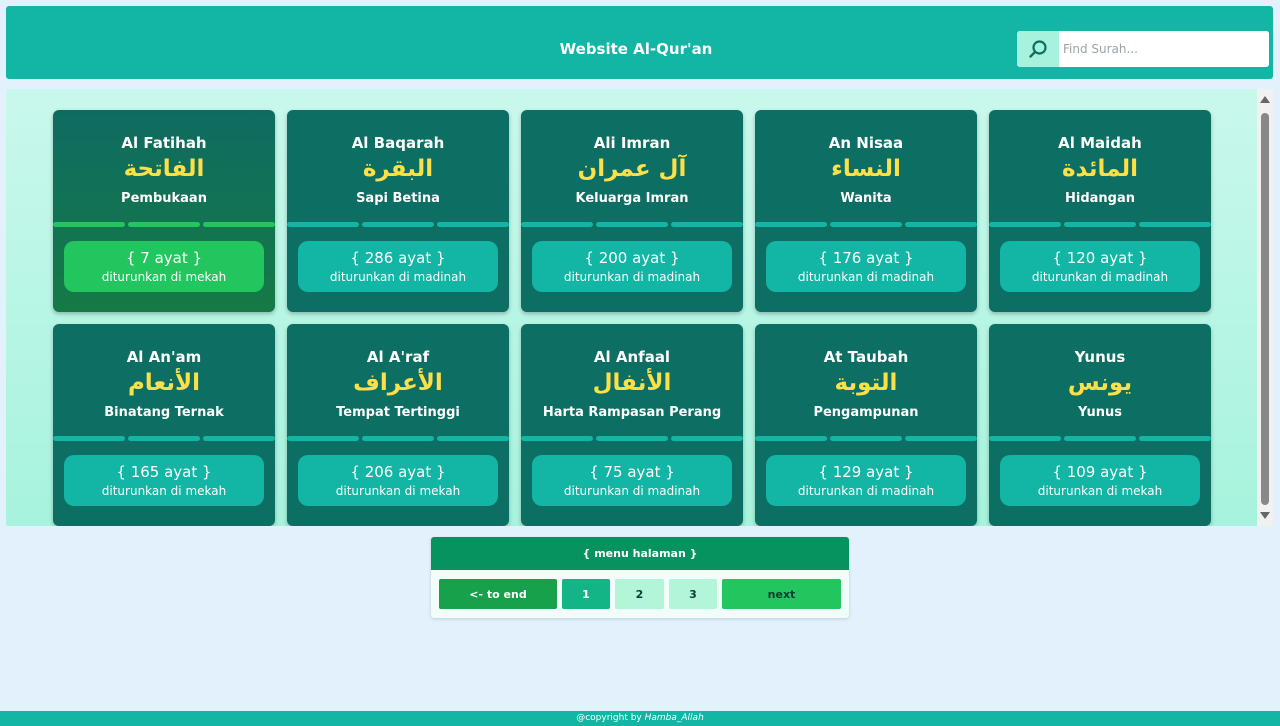  Describe the element at coordinates (398, 383) in the screenshot. I see `surah-arabic-name: الأعراف` at that location.